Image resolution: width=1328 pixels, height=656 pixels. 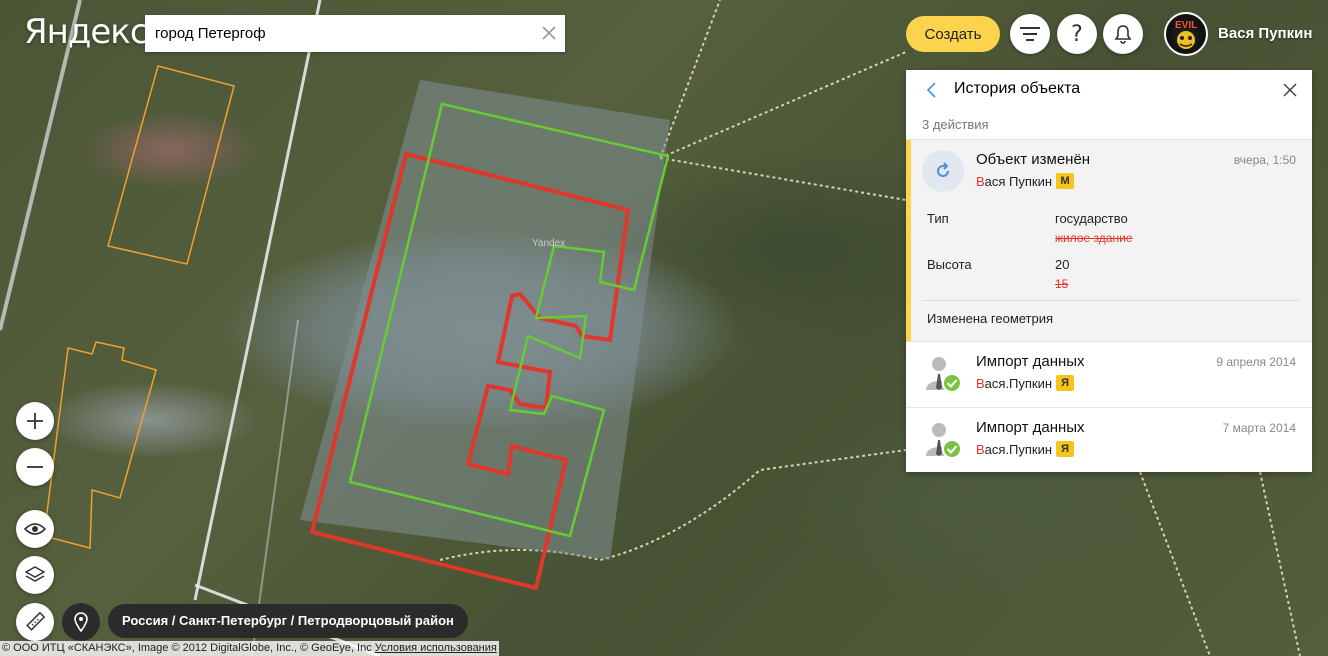 What do you see at coordinates (938, 218) in the screenshot?
I see `attr-key: Тип` at bounding box center [938, 218].